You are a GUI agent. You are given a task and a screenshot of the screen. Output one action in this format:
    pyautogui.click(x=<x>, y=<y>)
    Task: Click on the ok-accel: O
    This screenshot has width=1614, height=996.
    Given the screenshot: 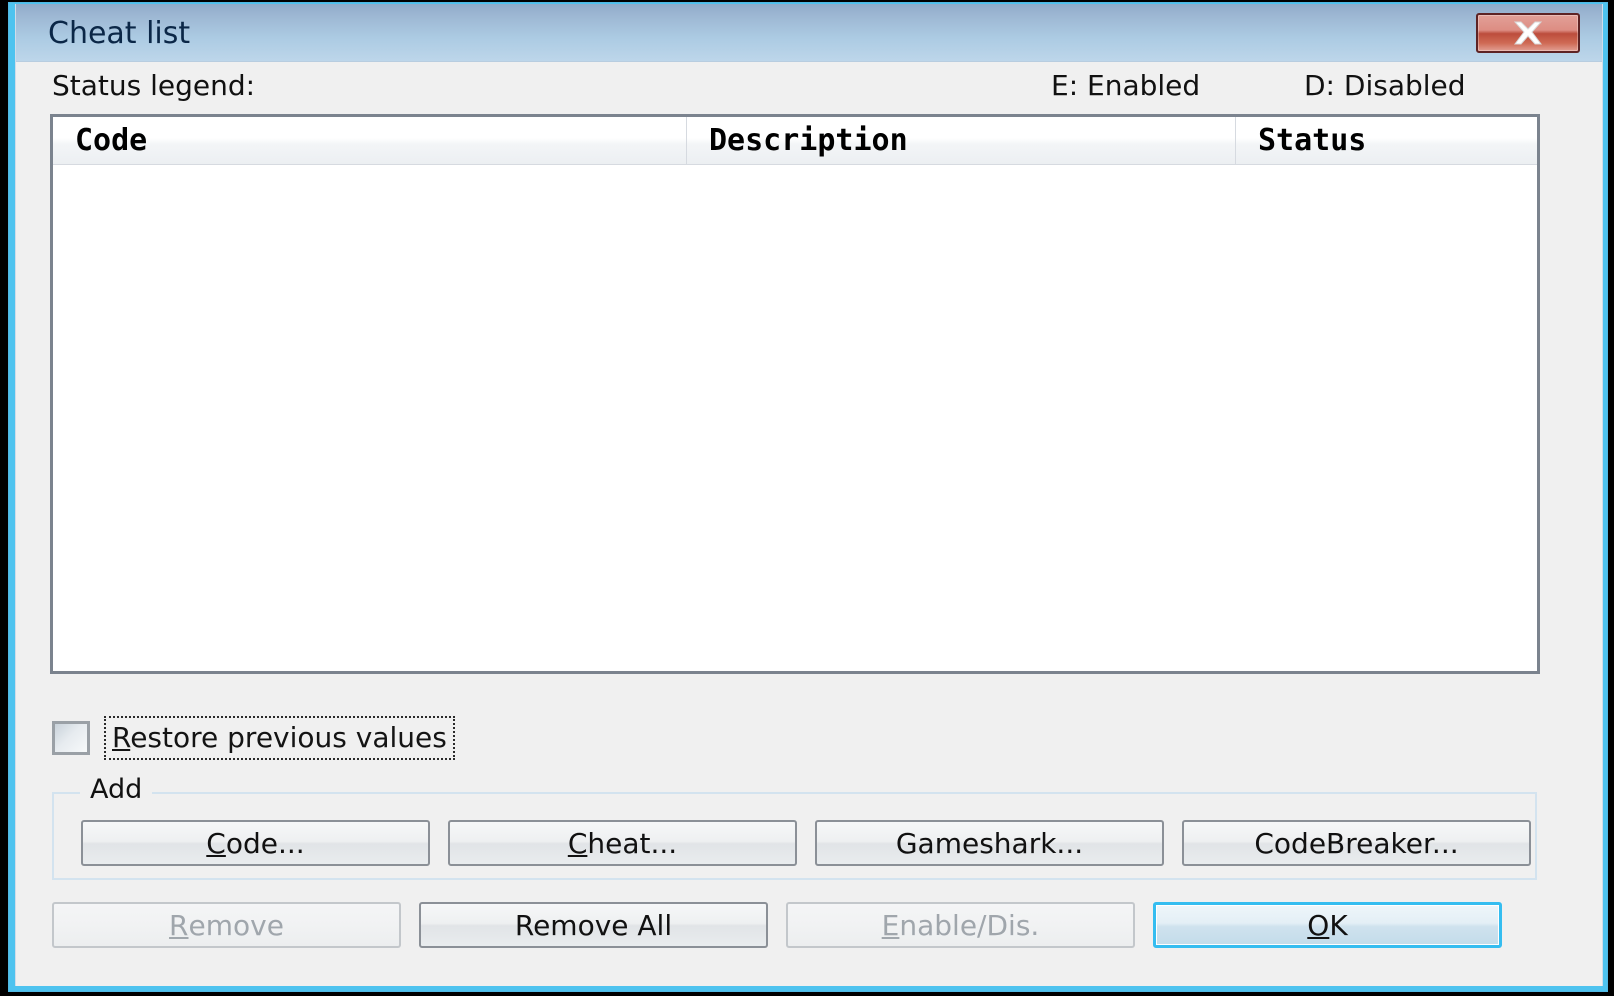 What is the action you would take?
    pyautogui.click(x=1318, y=925)
    